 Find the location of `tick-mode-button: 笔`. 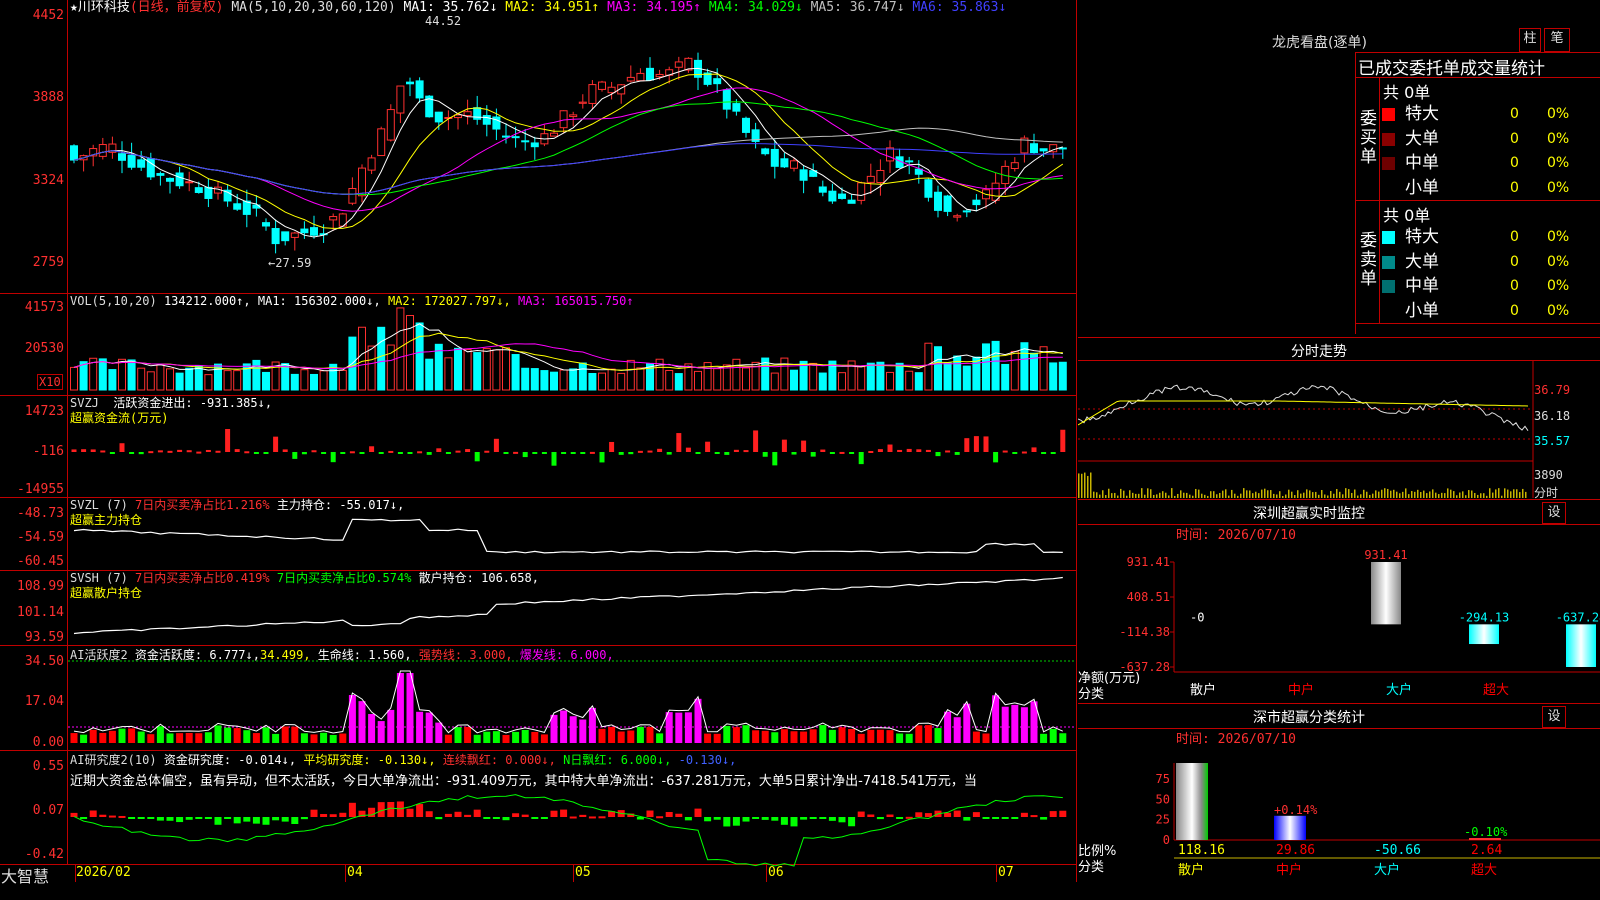

tick-mode-button: 笔 is located at coordinates (1557, 40).